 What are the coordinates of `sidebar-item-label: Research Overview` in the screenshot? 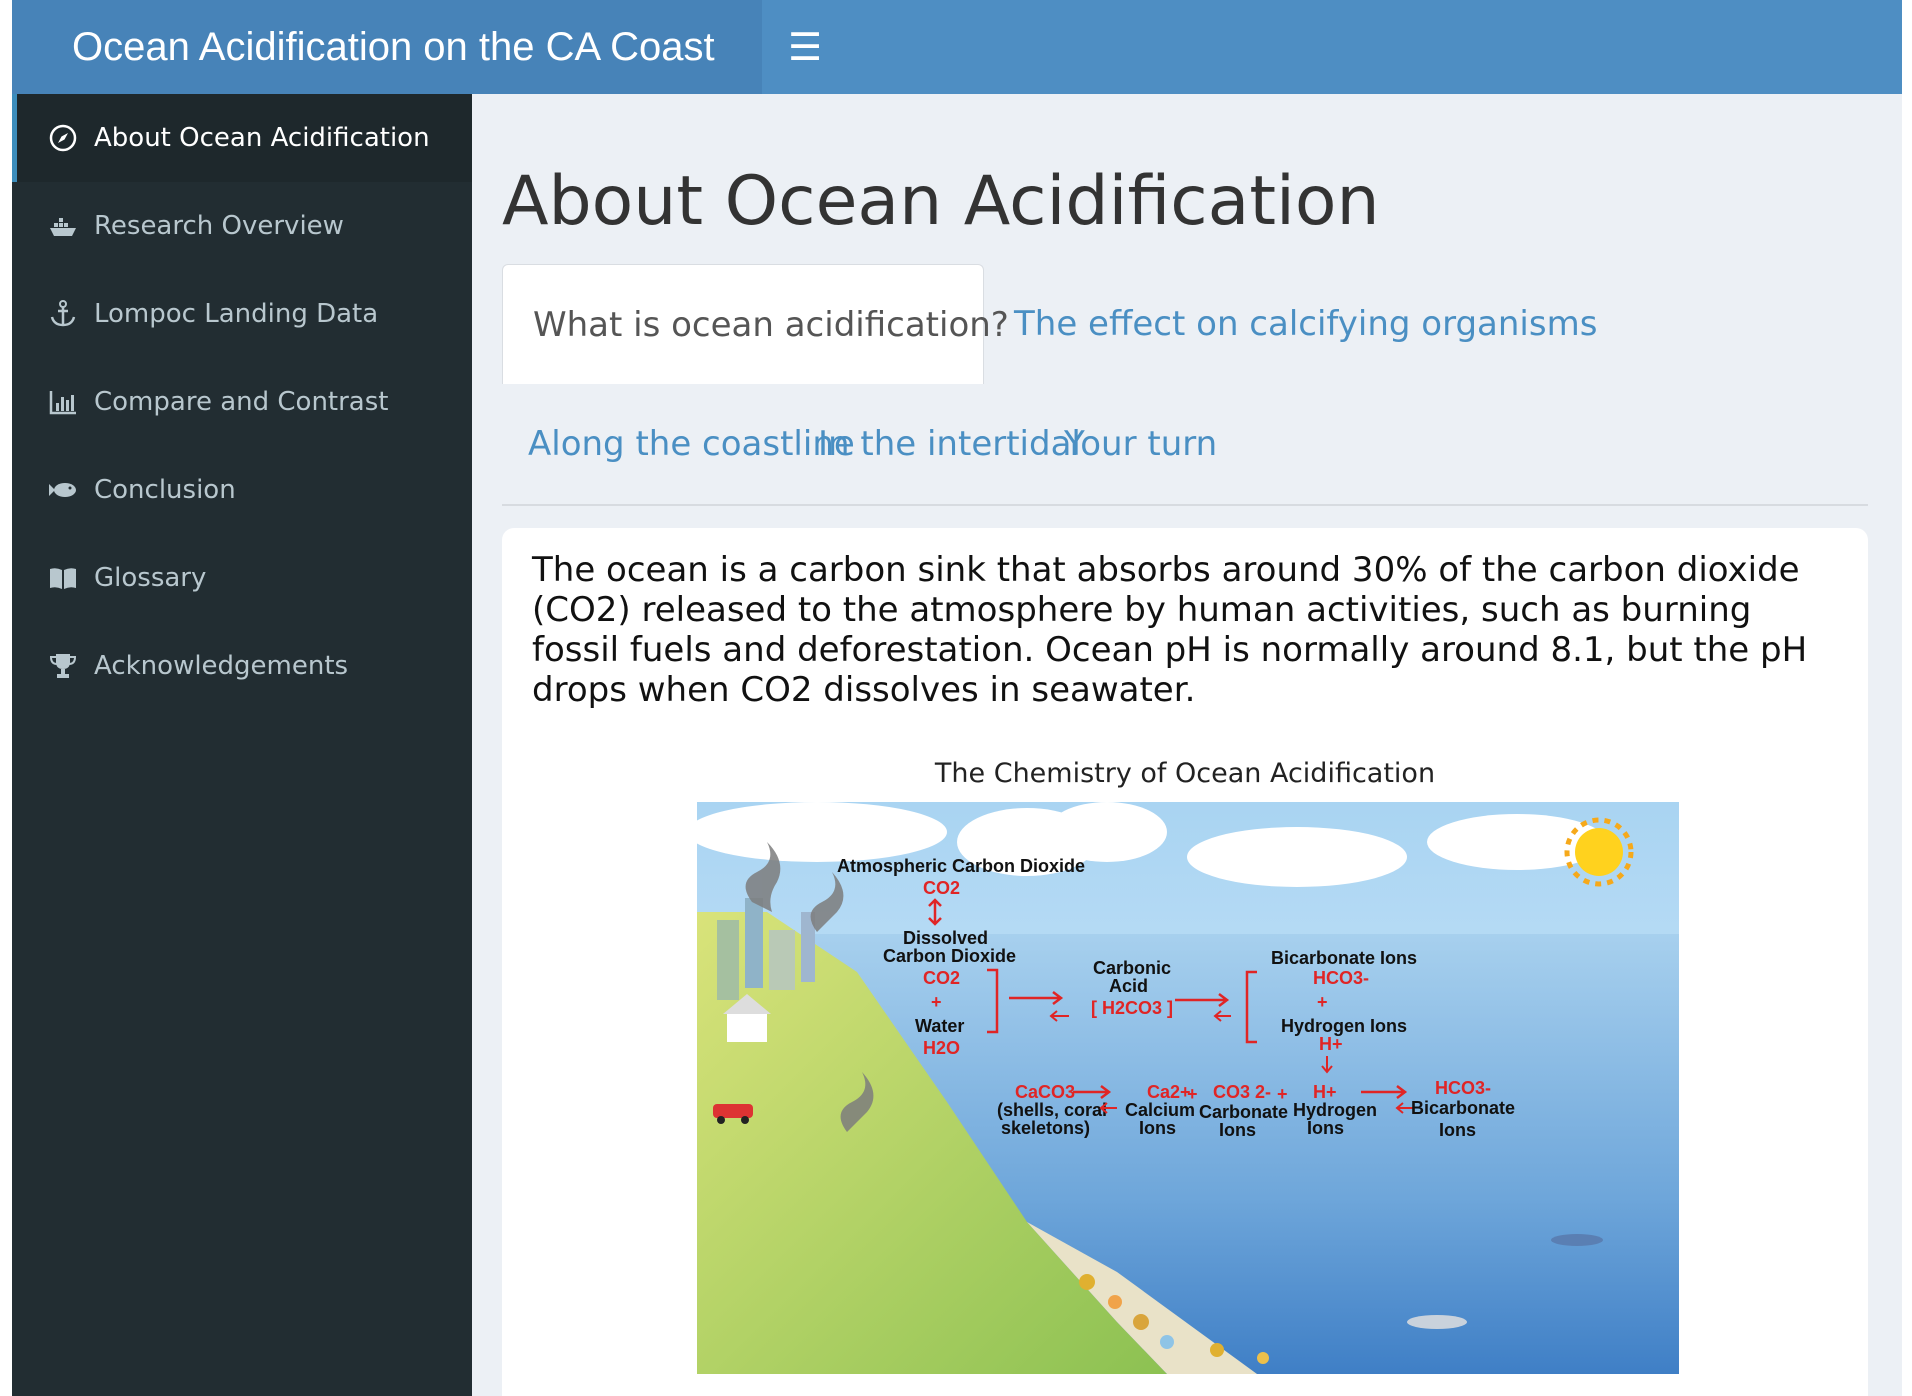 It's located at (219, 226).